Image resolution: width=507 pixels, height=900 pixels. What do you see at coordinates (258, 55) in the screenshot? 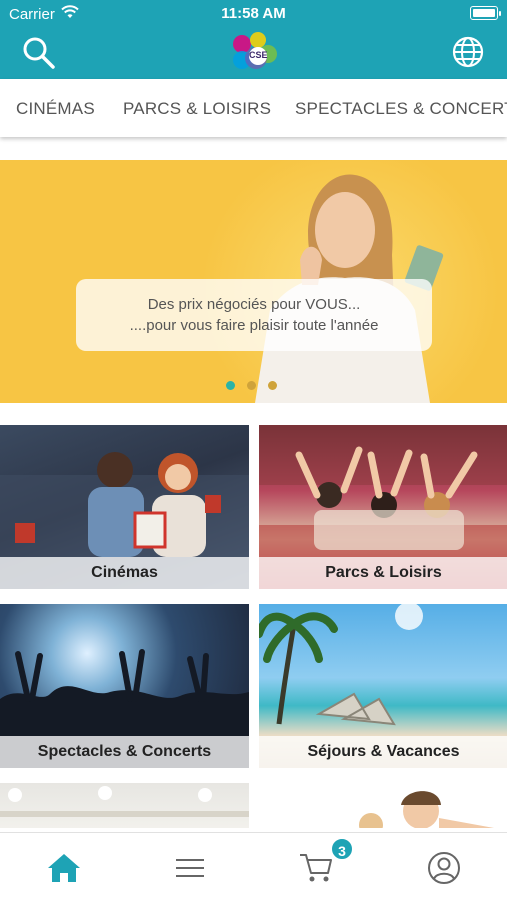
I see `logo-text: CSE` at bounding box center [258, 55].